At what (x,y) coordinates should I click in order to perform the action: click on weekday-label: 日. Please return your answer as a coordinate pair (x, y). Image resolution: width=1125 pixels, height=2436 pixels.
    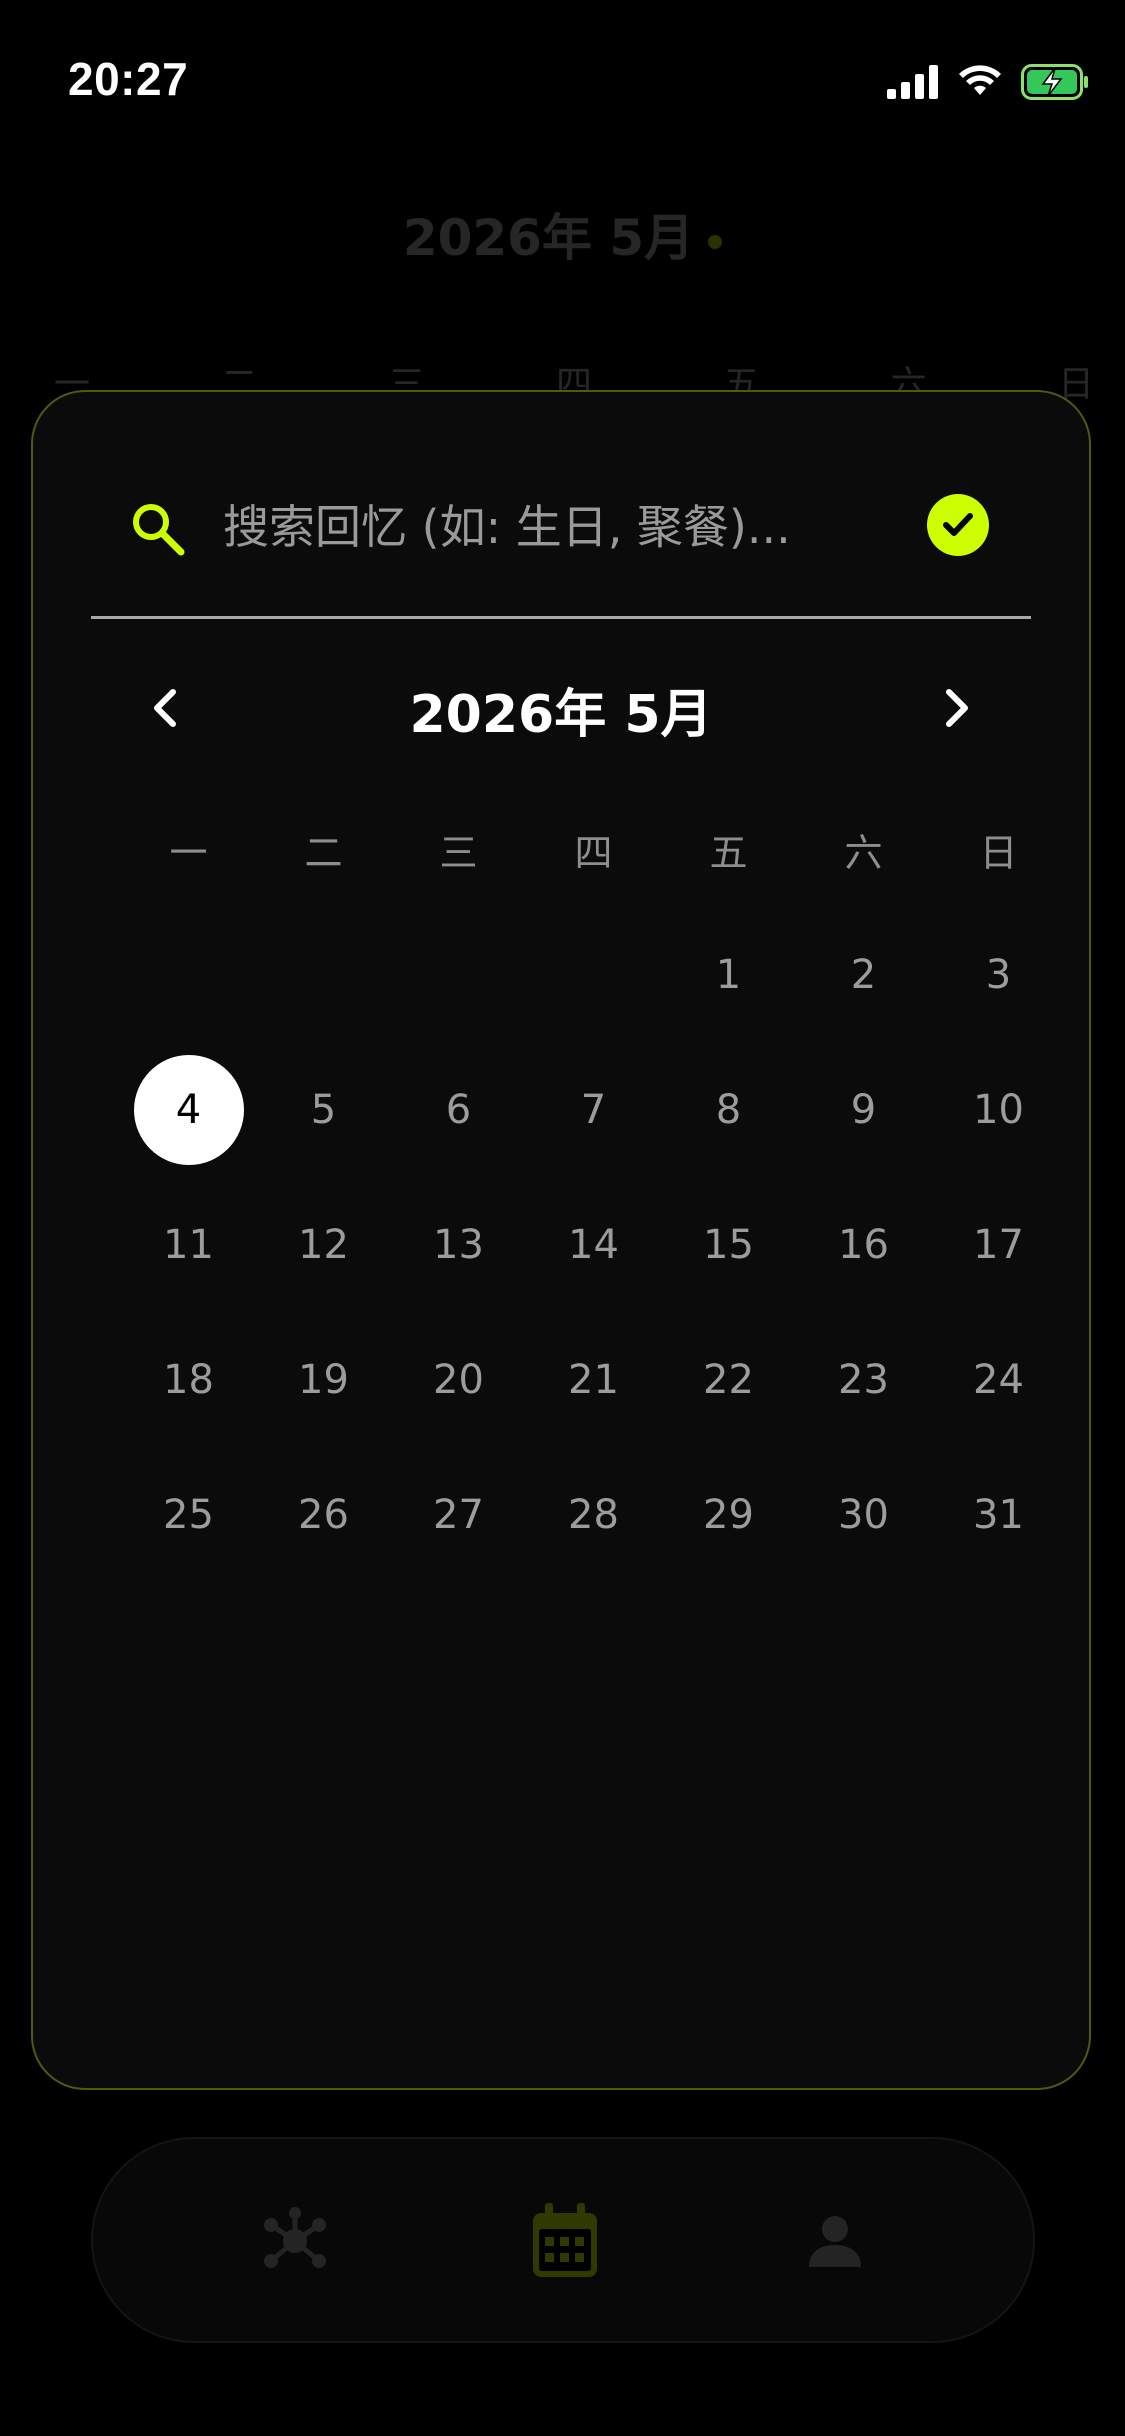
    Looking at the image, I should click on (998, 853).